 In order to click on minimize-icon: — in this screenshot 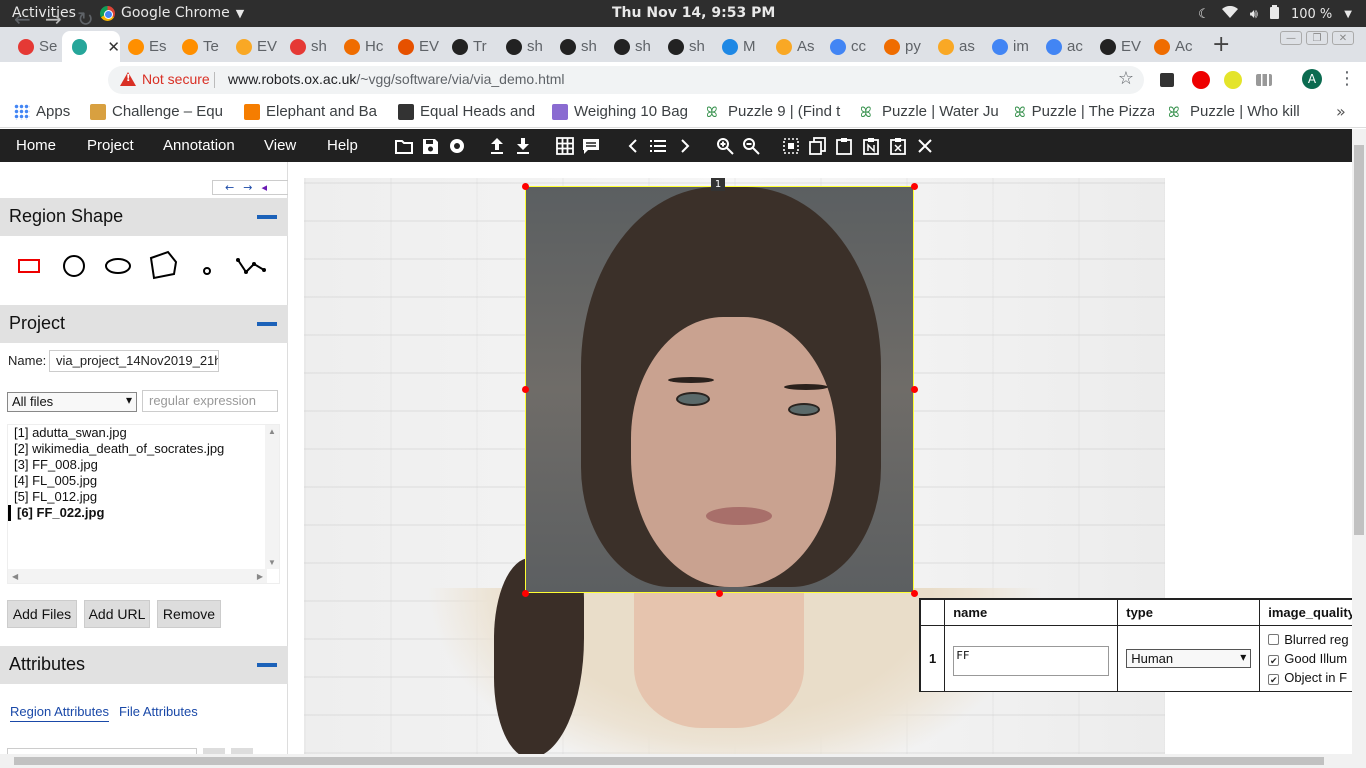, I will do `click(1291, 38)`.